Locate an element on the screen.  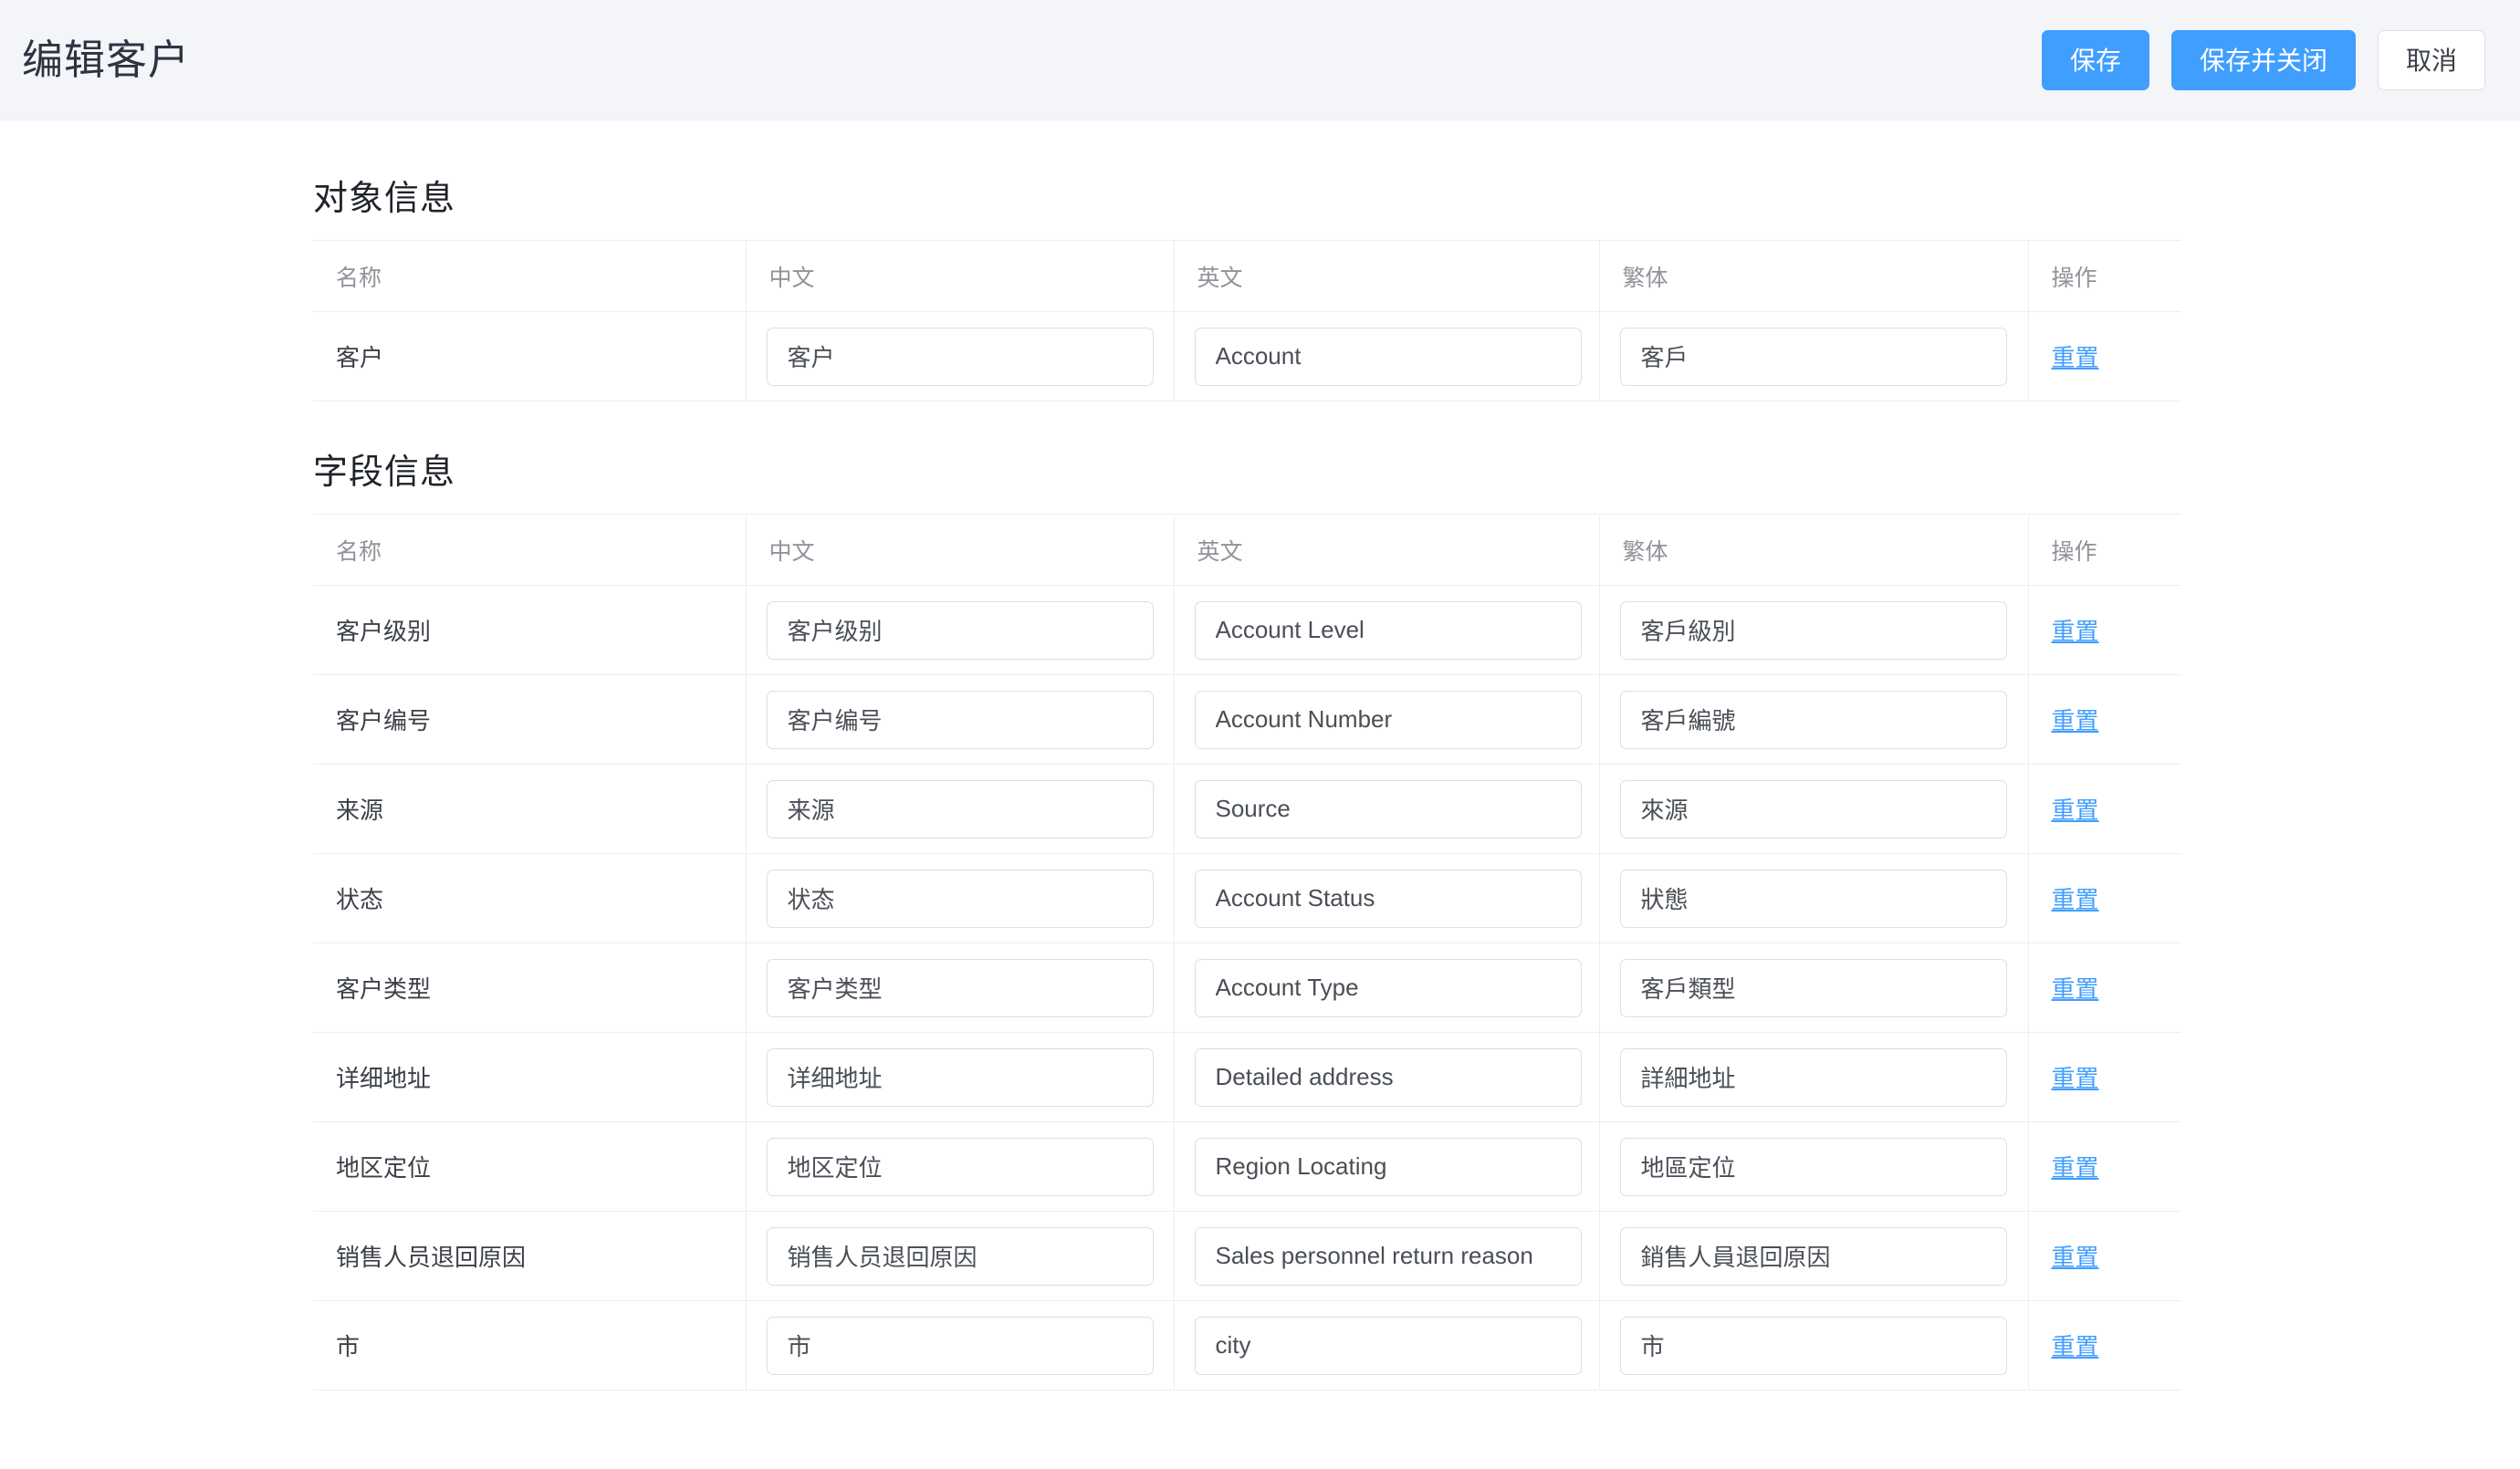
object-info-table-body: 客户 重置 is located at coordinates (1247, 356).